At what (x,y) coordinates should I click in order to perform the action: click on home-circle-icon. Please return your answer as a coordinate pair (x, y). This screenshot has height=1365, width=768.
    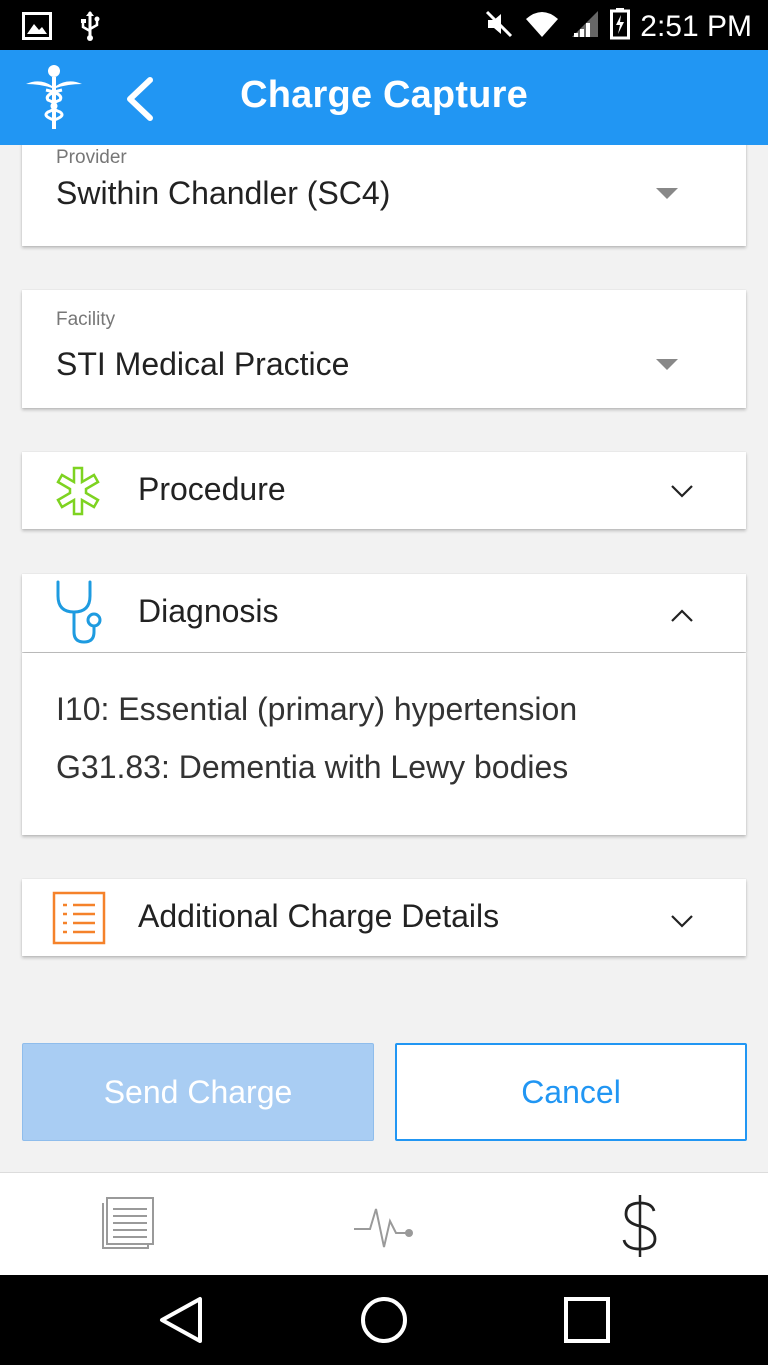
    Looking at the image, I should click on (384, 1322).